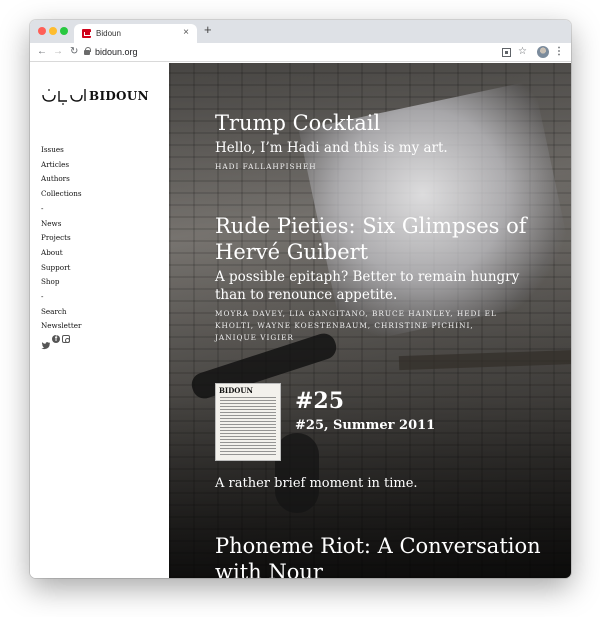 This screenshot has height=617, width=600. I want to click on maximize-window-button, so click(64, 31).